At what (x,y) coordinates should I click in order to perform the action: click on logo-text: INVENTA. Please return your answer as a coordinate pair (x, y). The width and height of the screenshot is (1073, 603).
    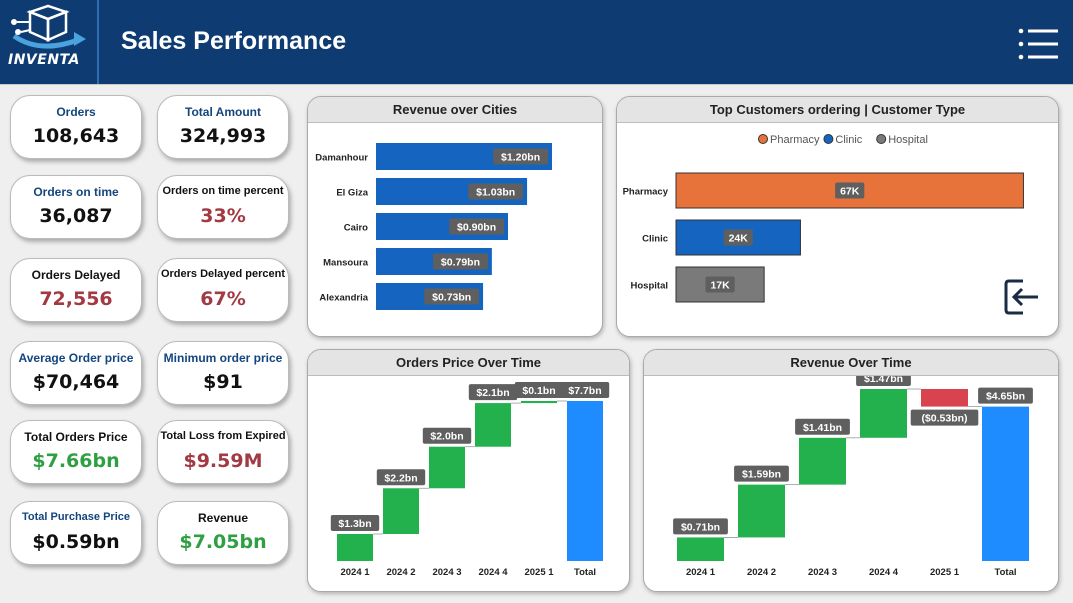
    Looking at the image, I should click on (44, 60).